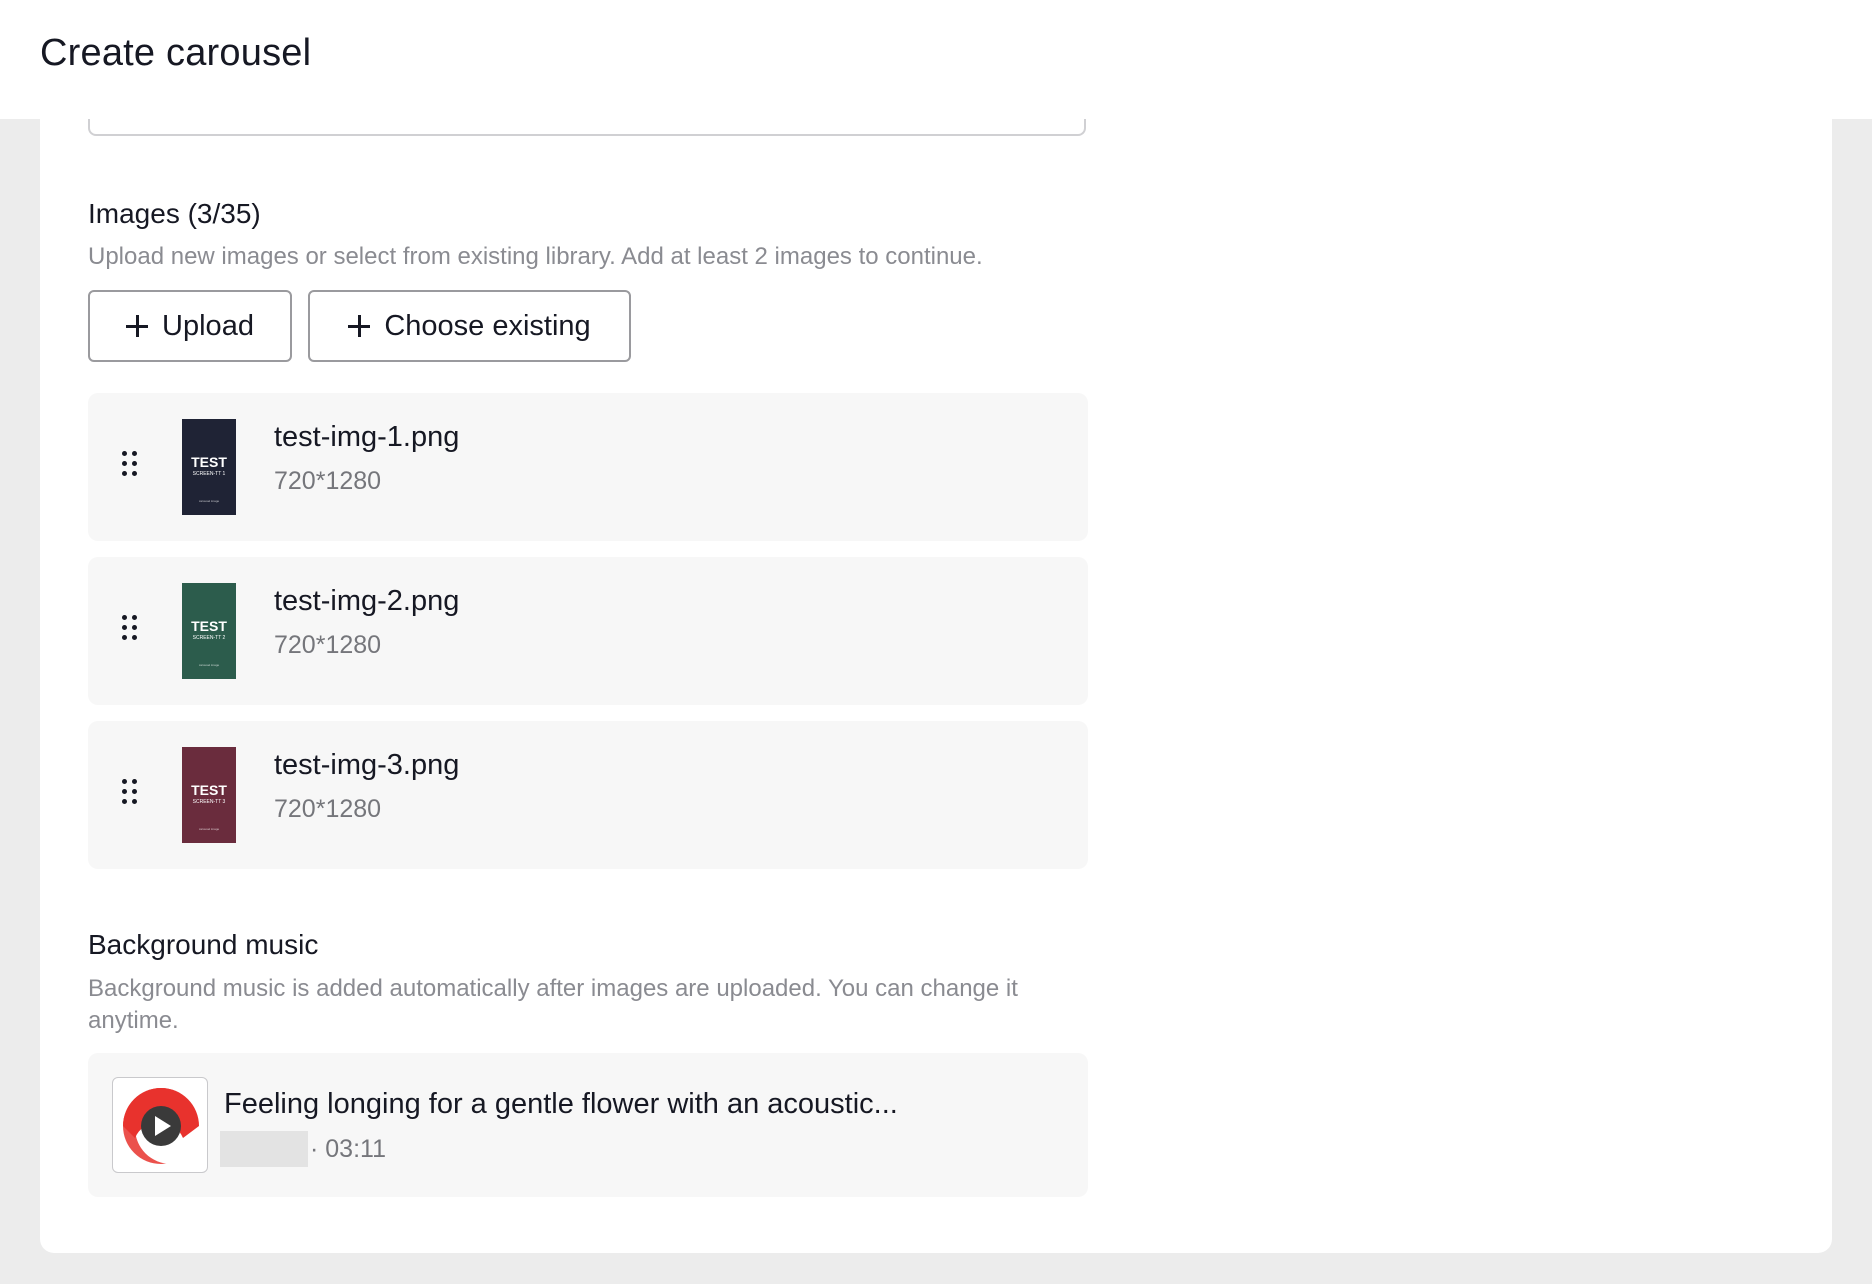 Image resolution: width=1872 pixels, height=1284 pixels. What do you see at coordinates (348, 1149) in the screenshot?
I see `music-track-duration: · 03:11` at bounding box center [348, 1149].